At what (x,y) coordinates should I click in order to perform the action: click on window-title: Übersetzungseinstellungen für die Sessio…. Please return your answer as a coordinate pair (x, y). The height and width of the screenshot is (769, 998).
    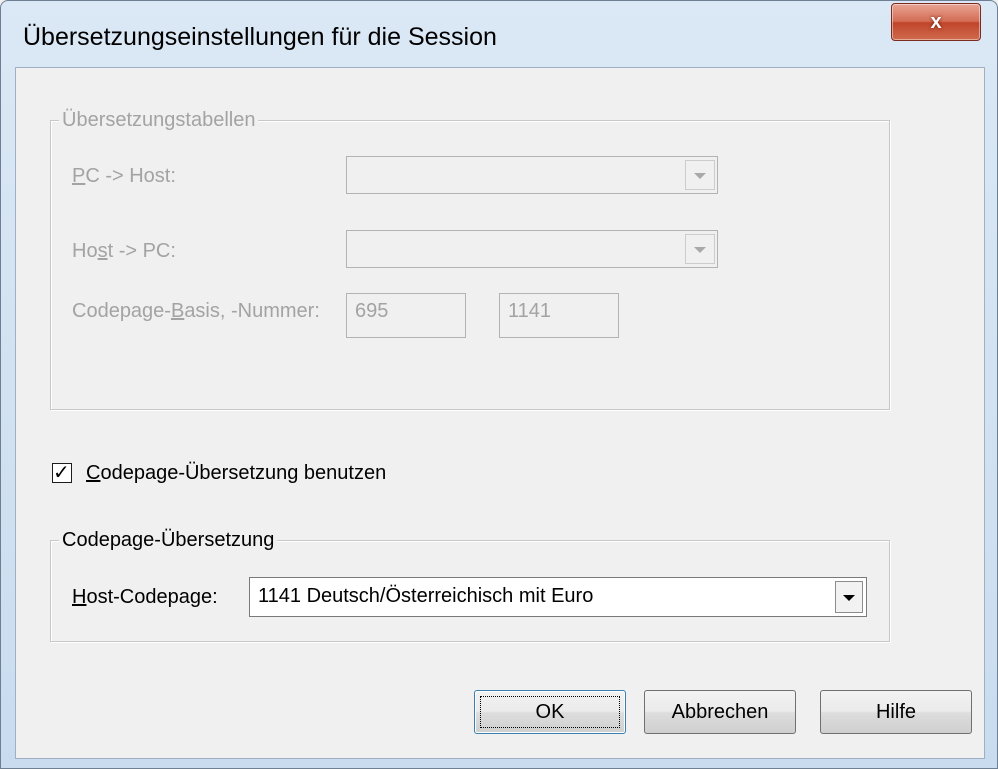
    Looking at the image, I should click on (260, 37).